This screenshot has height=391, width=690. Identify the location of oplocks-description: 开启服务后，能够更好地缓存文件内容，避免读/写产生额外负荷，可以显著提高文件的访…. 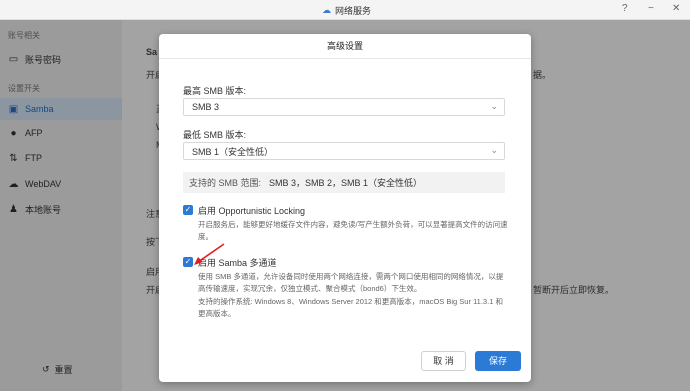
(353, 230).